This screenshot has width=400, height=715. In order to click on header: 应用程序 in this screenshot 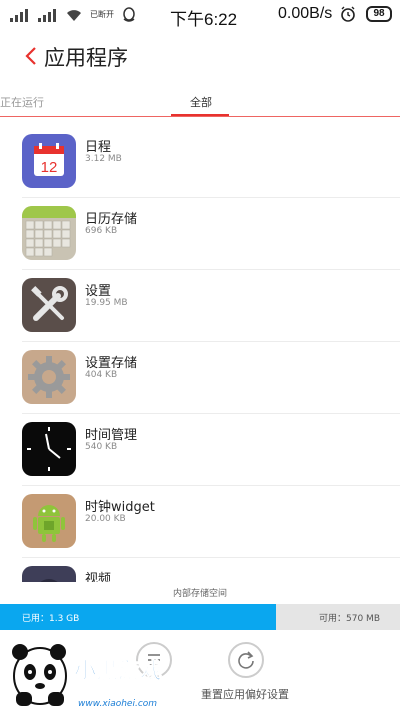, I will do `click(200, 56)`.